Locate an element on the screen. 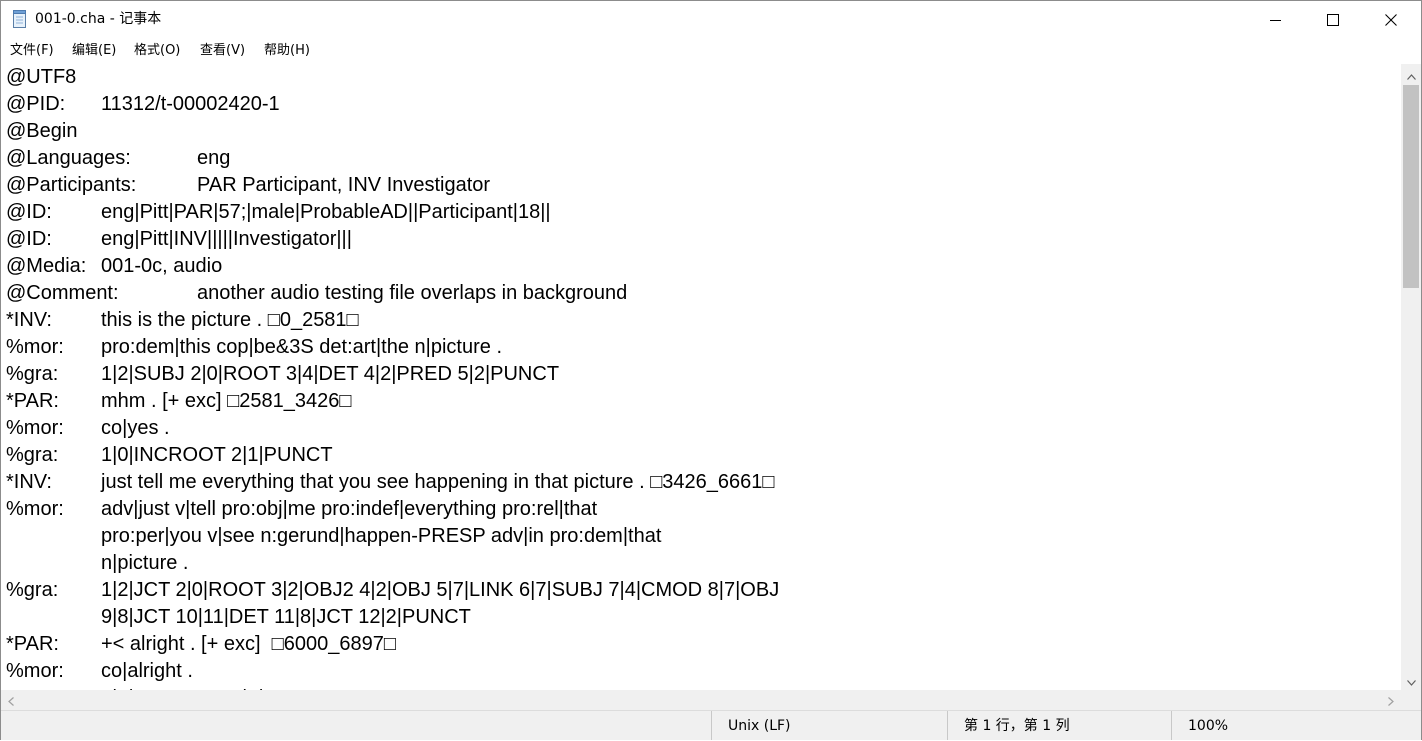 The image size is (1422, 741). scroll-left-button is located at coordinates (11, 700).